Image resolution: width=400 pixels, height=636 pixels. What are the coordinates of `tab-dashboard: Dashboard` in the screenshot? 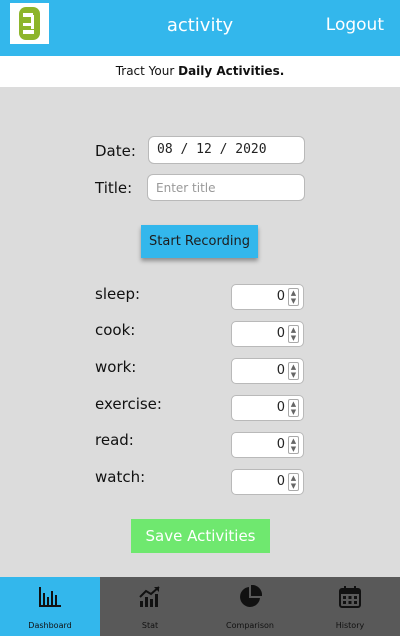 It's located at (50, 606).